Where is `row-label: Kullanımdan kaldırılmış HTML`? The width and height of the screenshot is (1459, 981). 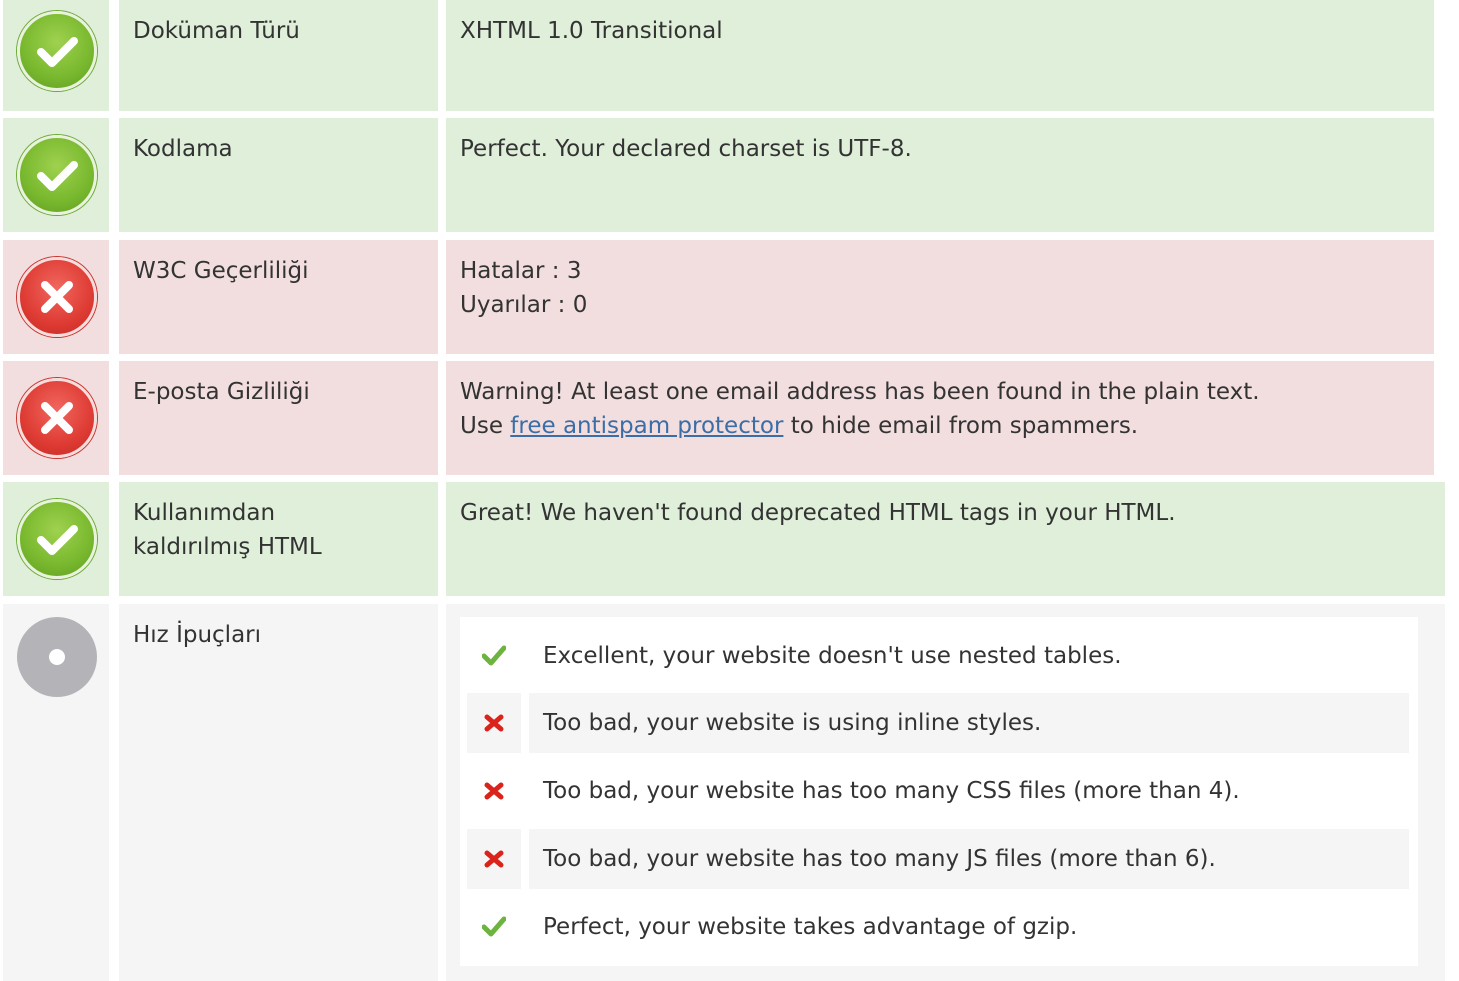
row-label: Kullanımdan kaldırılmış HTML is located at coordinates (278, 539).